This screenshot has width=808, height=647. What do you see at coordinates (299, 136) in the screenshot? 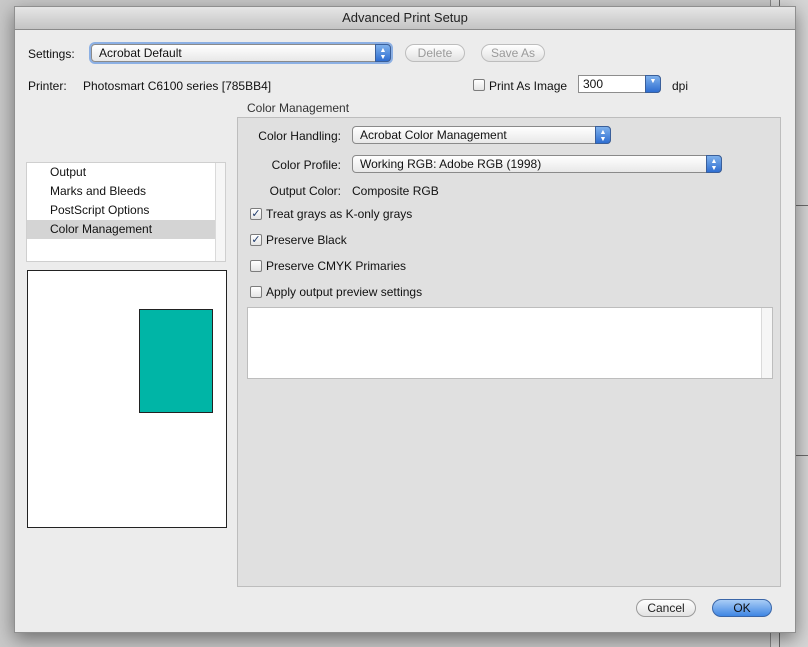
I see `color-handling-label: Color Handling:` at bounding box center [299, 136].